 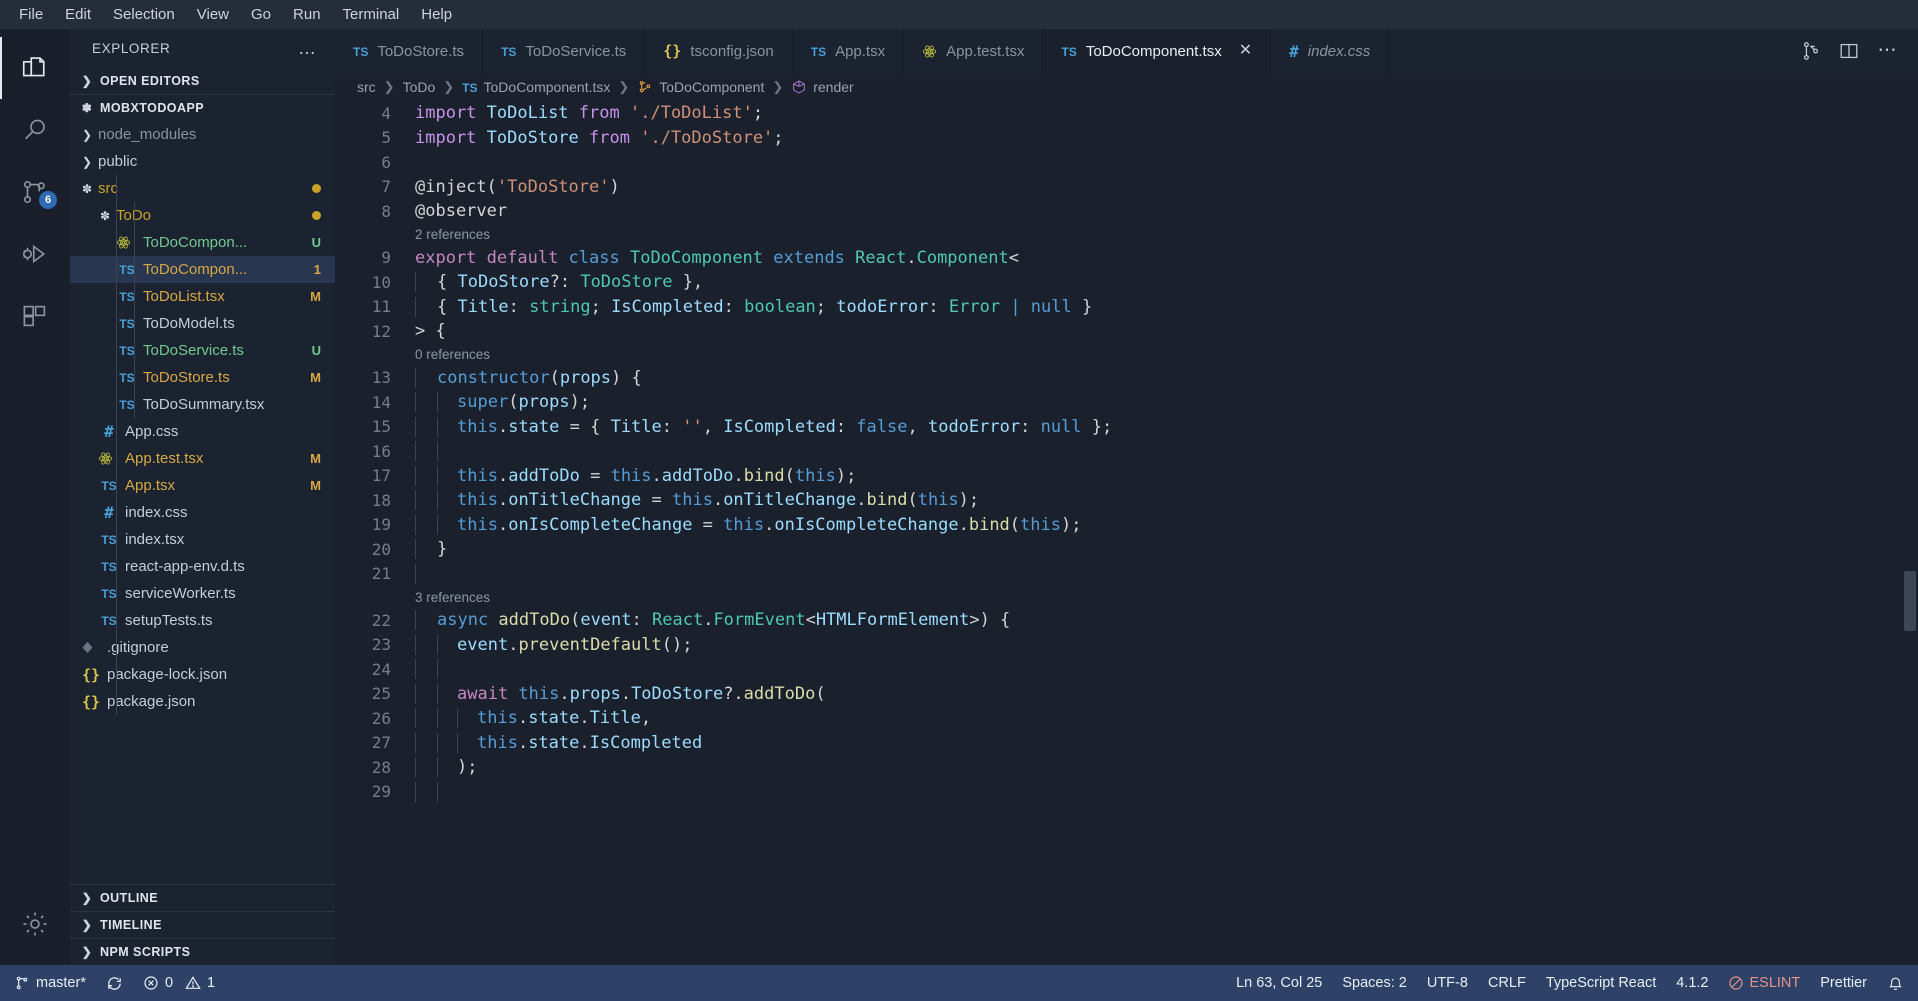 I want to click on tree-file: # App.css, so click(x=202, y=431).